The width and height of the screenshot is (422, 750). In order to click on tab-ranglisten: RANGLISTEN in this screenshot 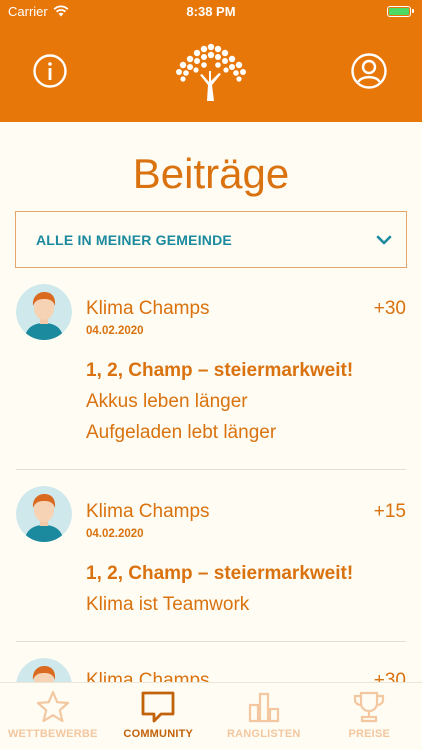, I will do `click(264, 716)`.